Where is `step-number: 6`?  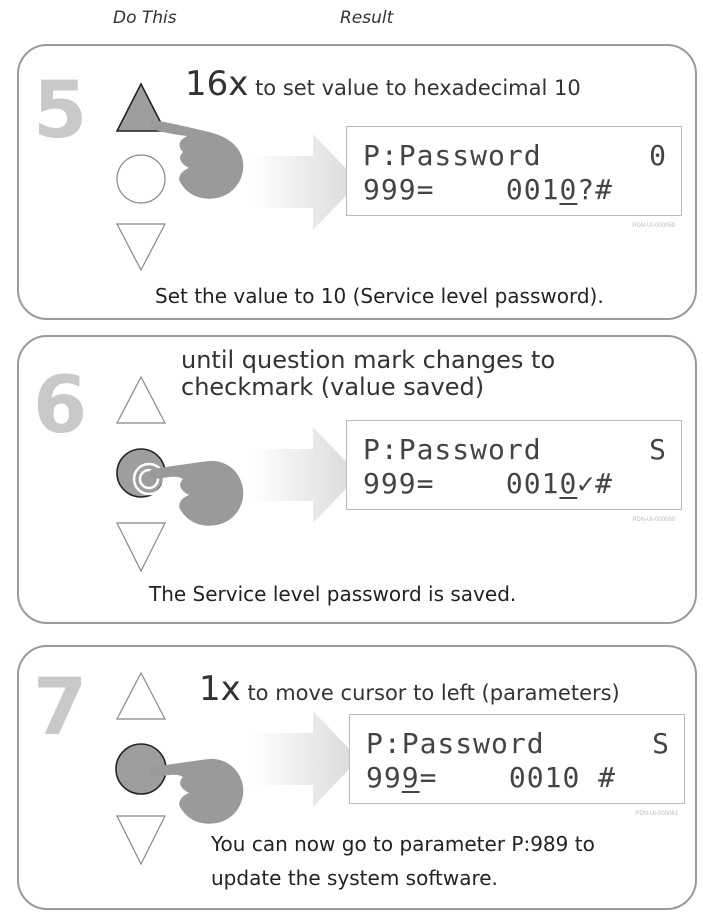 step-number: 6 is located at coordinates (60, 406).